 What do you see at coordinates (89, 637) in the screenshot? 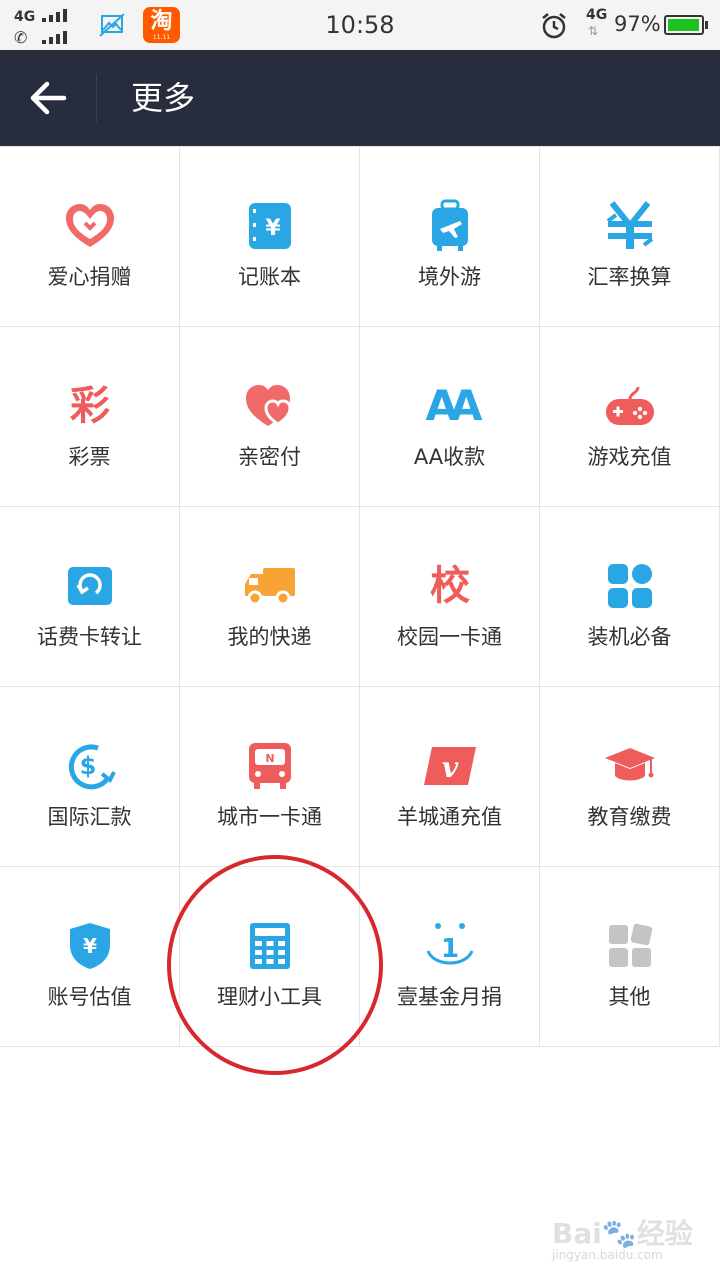
I see `grid-item-label: 话费卡转让` at bounding box center [89, 637].